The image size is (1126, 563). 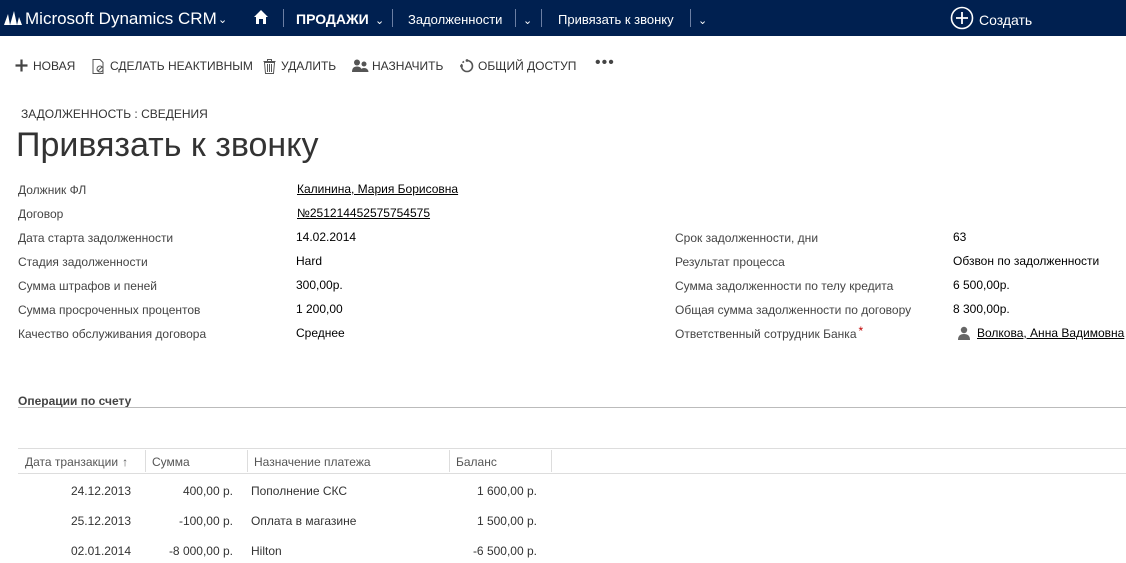 What do you see at coordinates (962, 18) in the screenshot?
I see `plus-circle-icon` at bounding box center [962, 18].